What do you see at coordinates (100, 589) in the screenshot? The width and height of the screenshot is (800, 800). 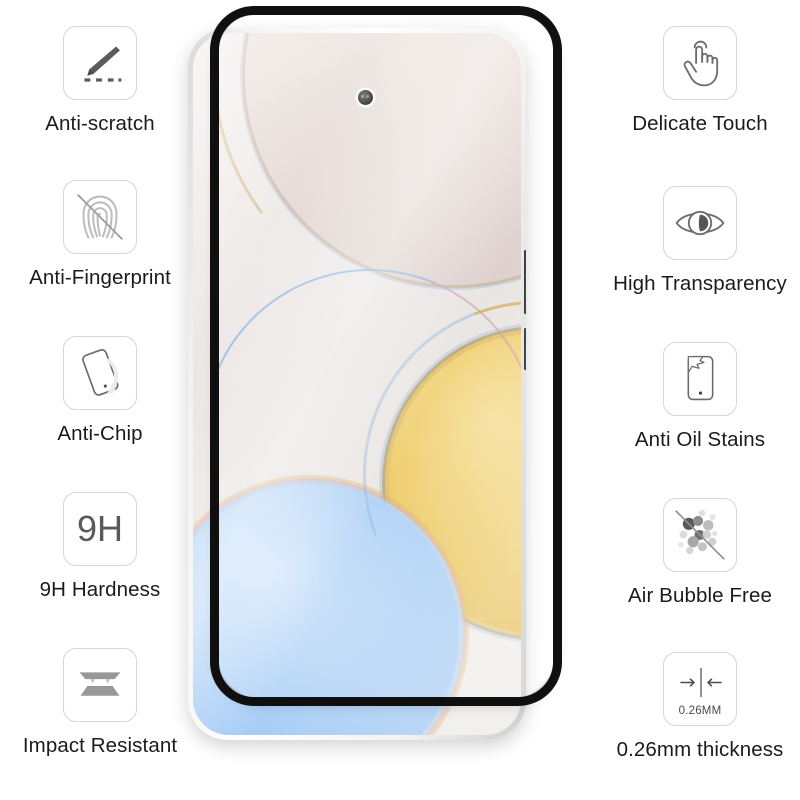 I see `feature-label: 9H Hardness` at bounding box center [100, 589].